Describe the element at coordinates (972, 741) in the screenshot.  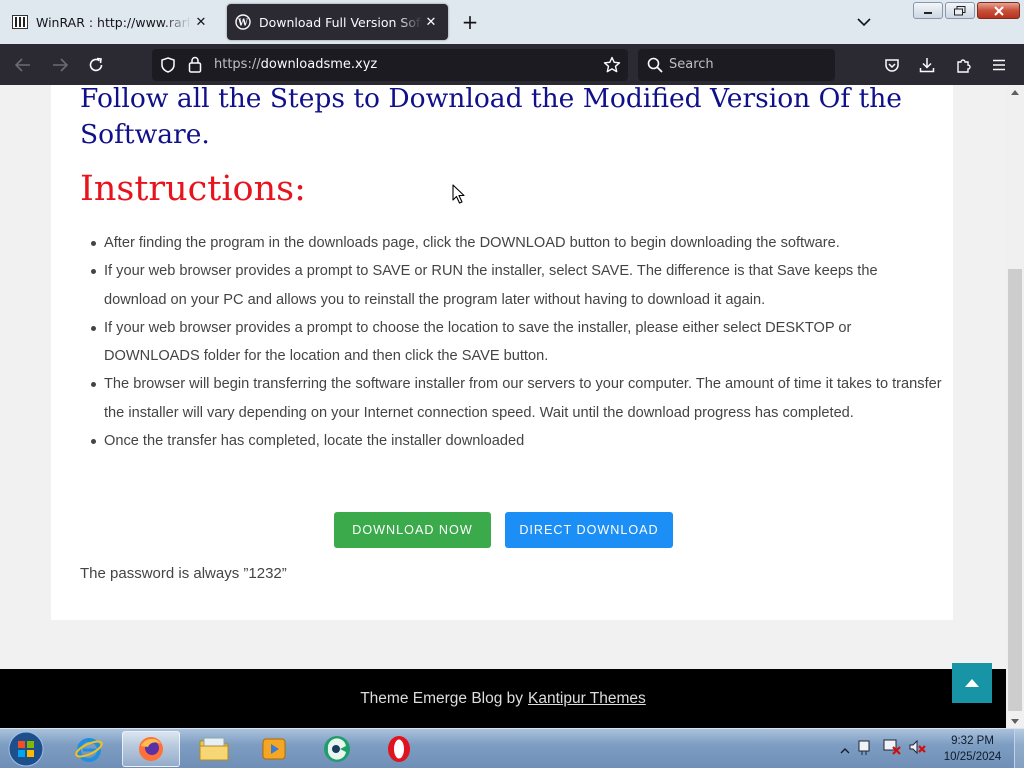
I see `clock-time: 9:32 PM` at that location.